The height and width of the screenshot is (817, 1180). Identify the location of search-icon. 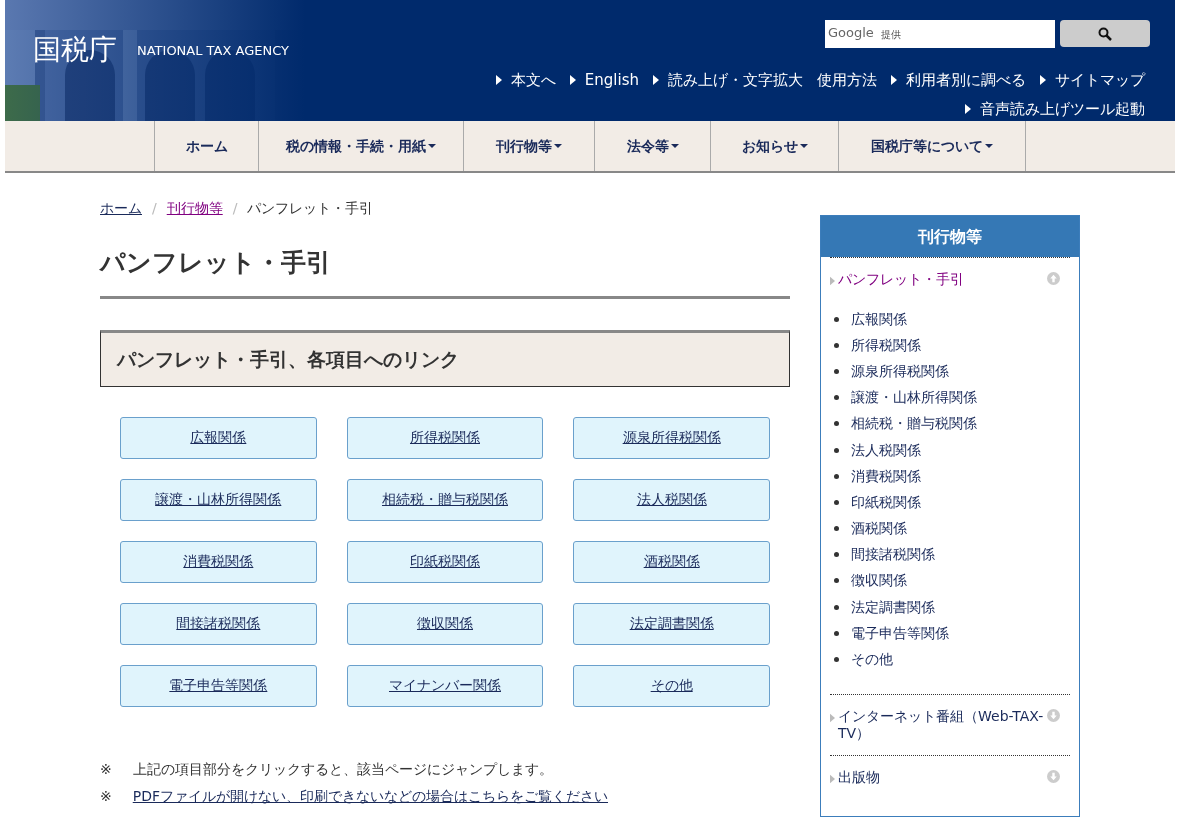
(1105, 33).